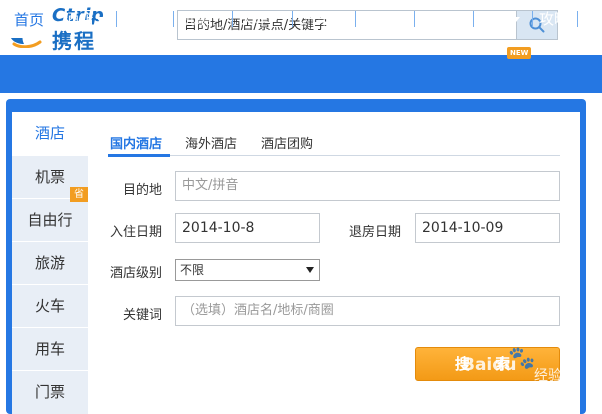 The height and width of the screenshot is (414, 602). Describe the element at coordinates (143, 315) in the screenshot. I see `keyword-label: 关键词` at that location.